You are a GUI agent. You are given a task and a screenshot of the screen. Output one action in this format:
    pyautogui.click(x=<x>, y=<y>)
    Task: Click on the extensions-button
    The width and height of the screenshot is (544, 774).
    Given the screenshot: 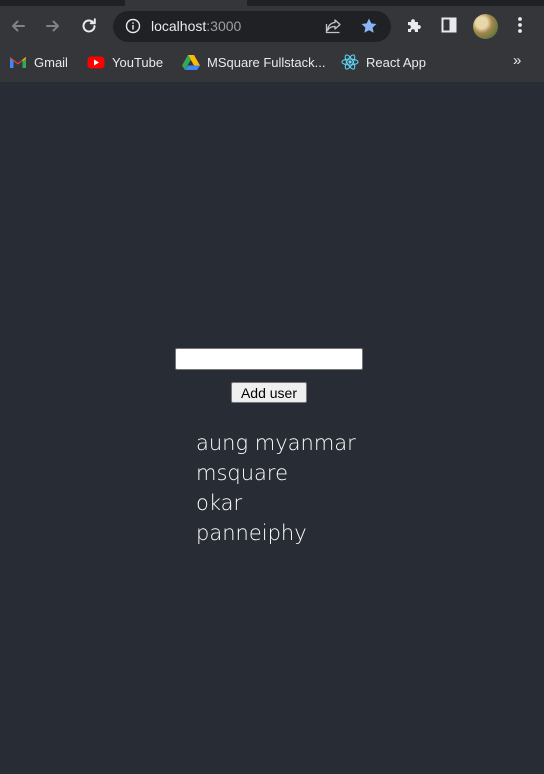 What is the action you would take?
    pyautogui.click(x=414, y=25)
    